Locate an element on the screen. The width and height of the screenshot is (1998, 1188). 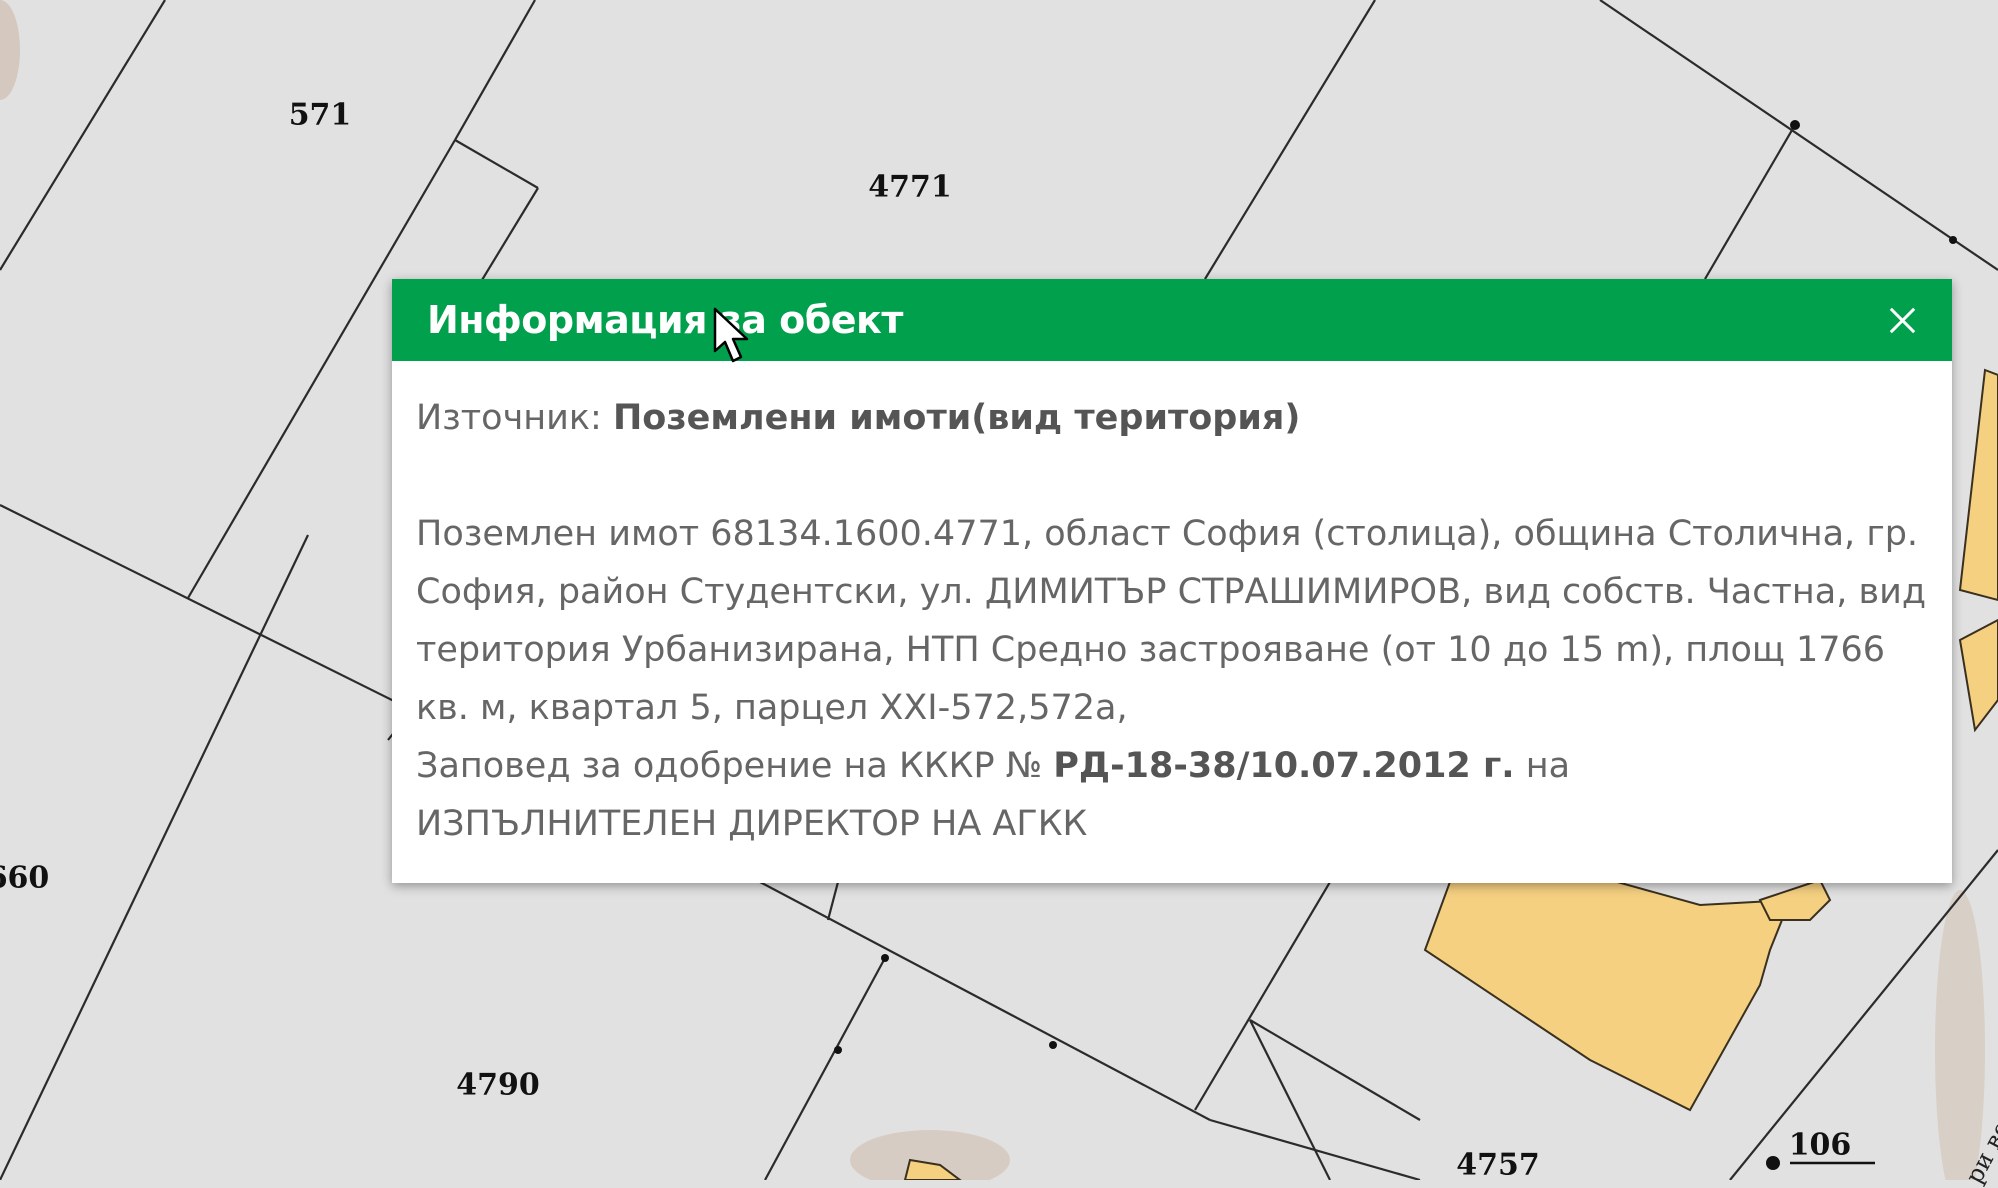
parcel-label: 4757 is located at coordinates (1498, 1165).